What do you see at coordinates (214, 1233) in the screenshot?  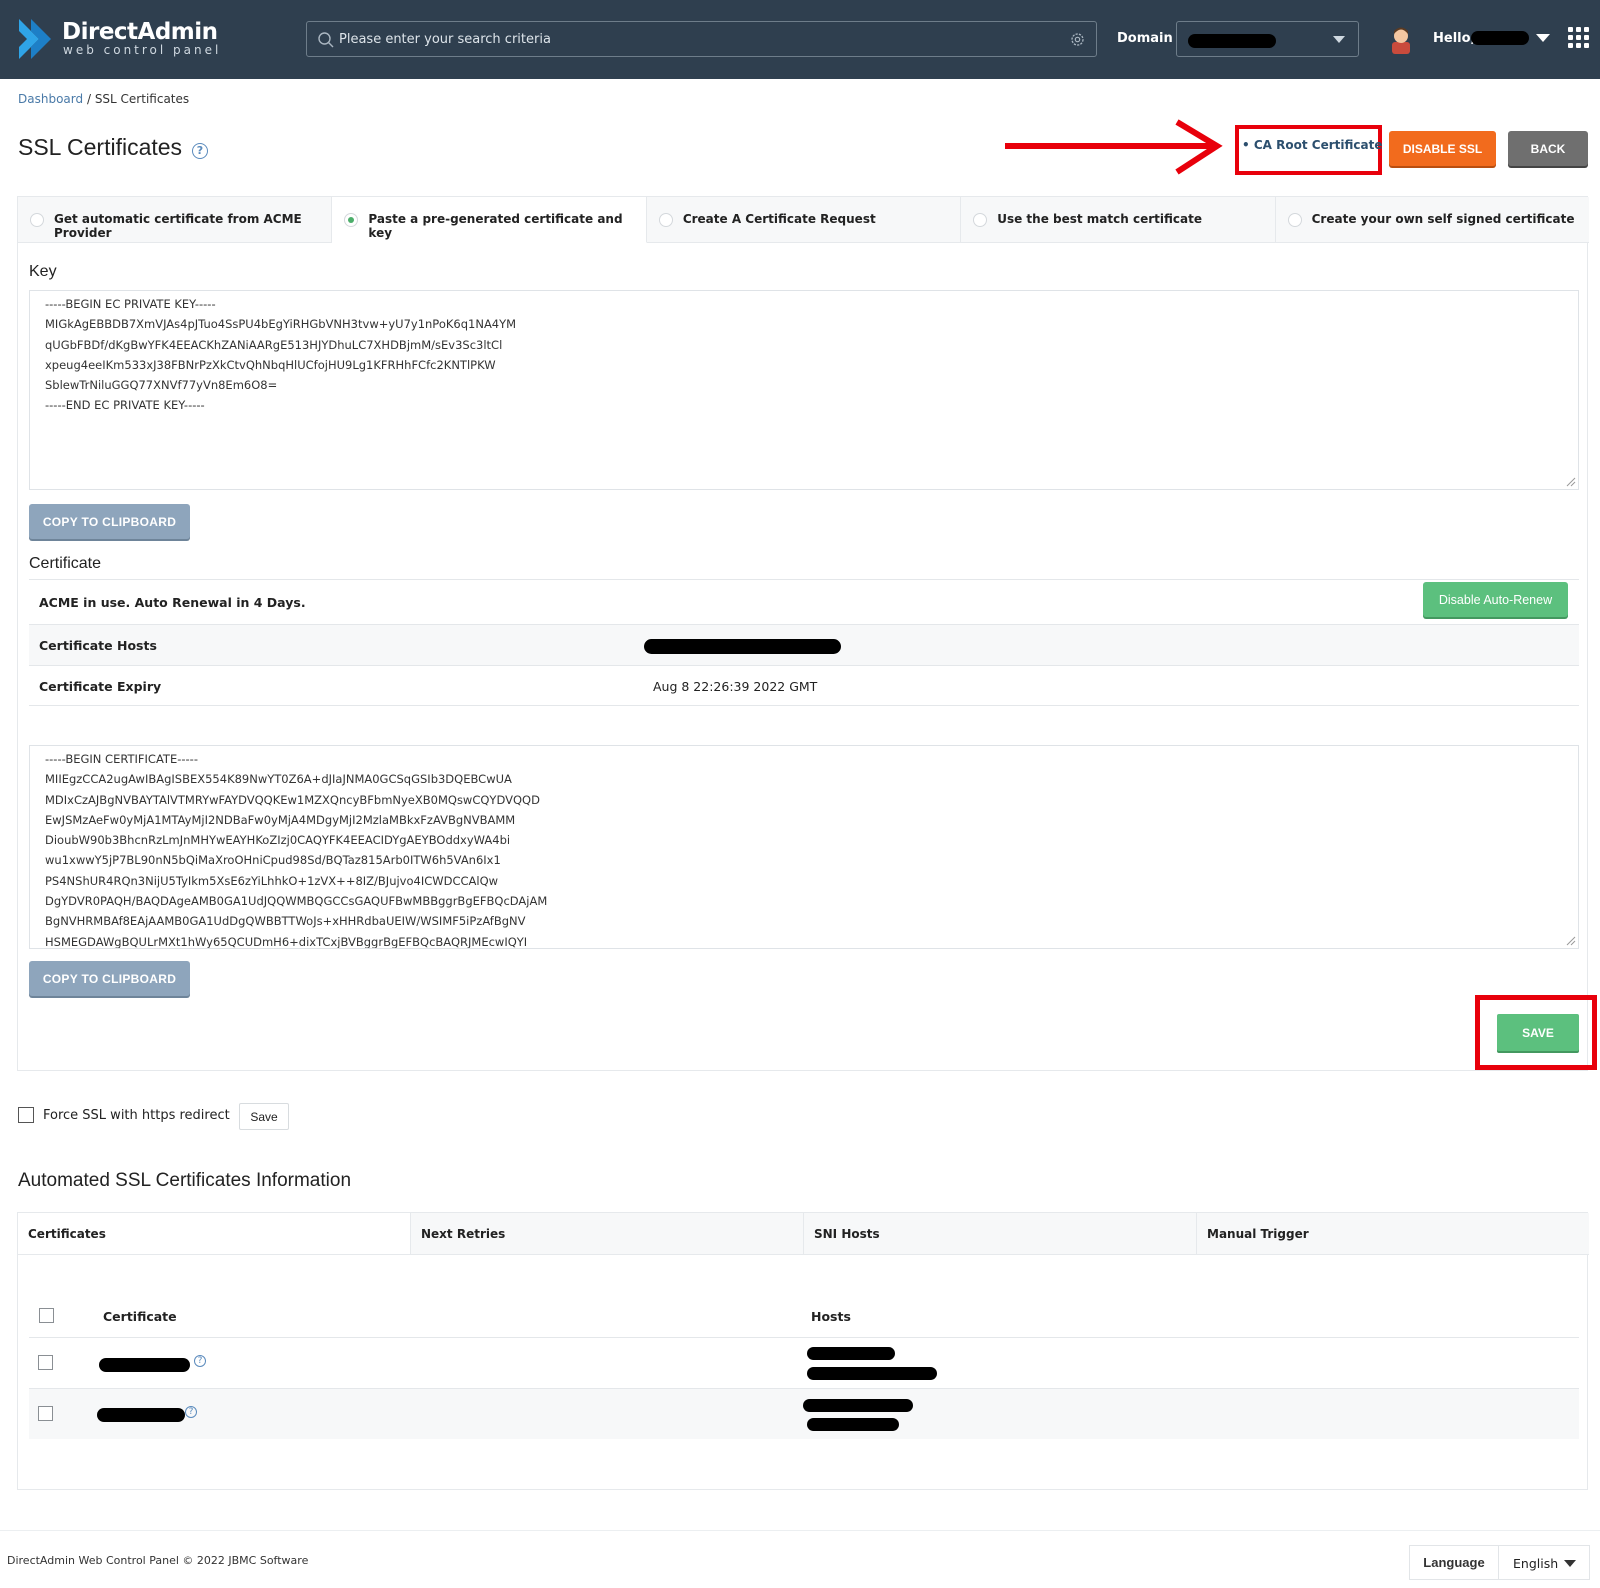 I see `tab-certificates: Certificates` at bounding box center [214, 1233].